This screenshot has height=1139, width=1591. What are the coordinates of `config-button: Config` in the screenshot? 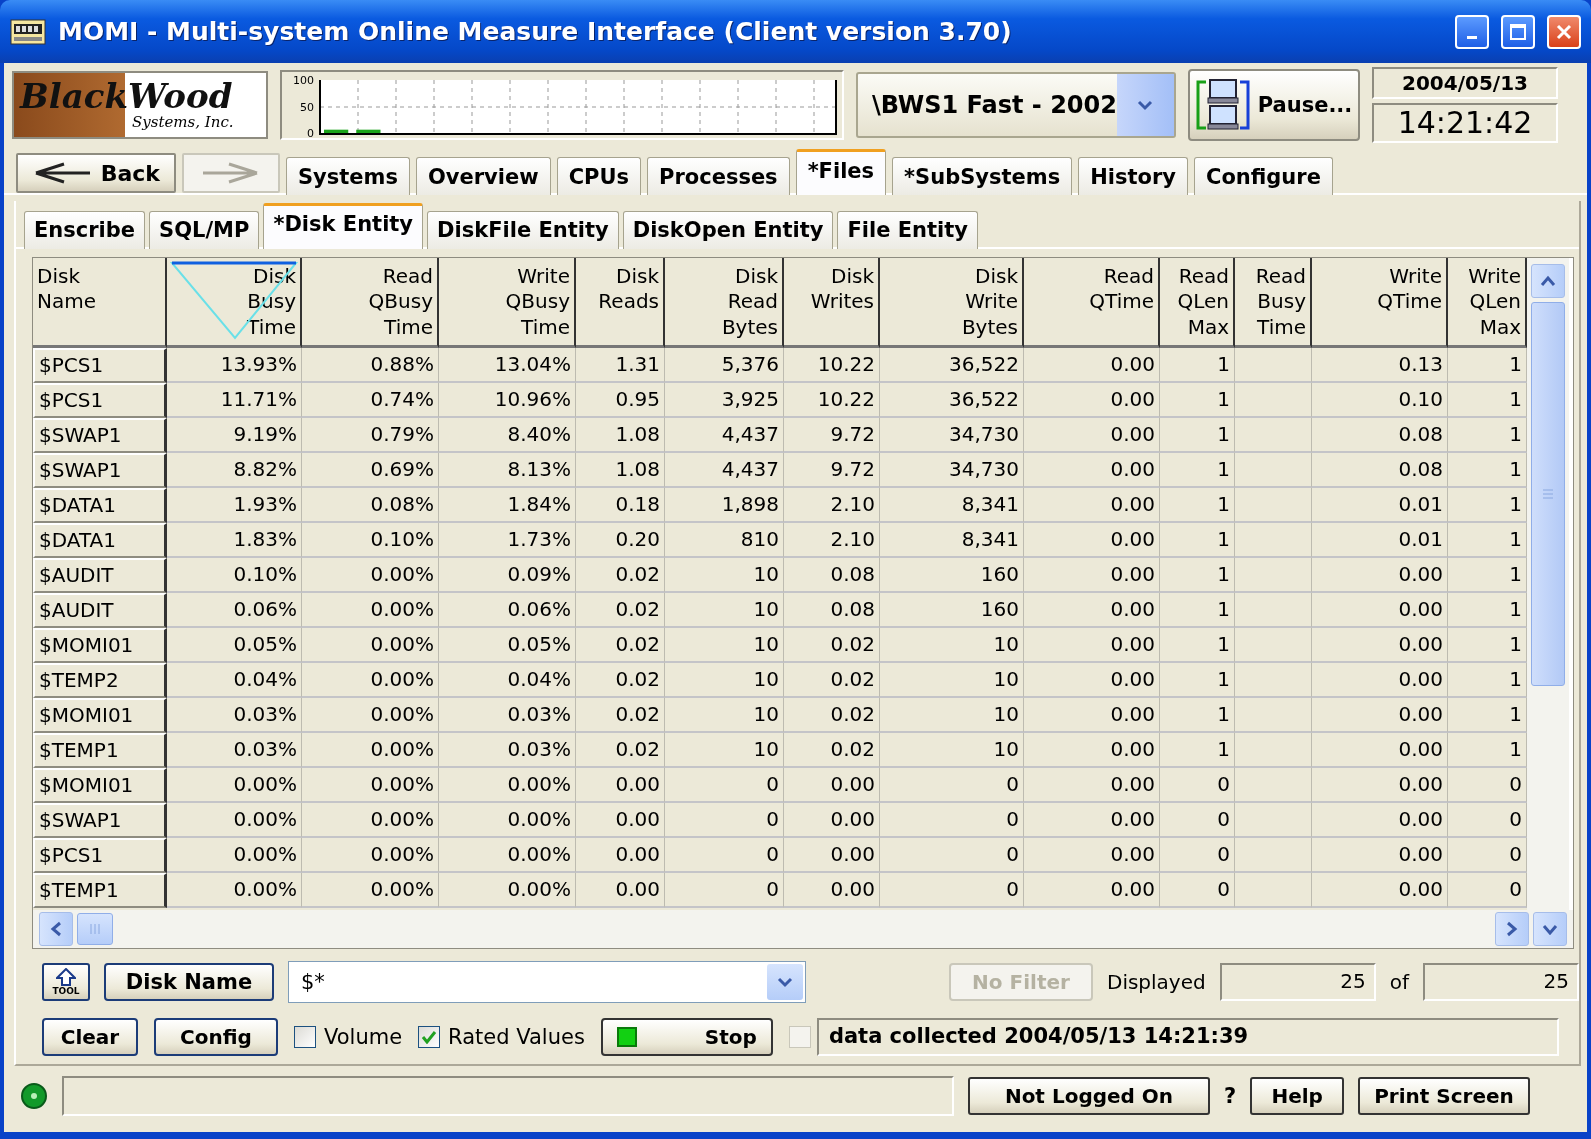 It's located at (216, 1037).